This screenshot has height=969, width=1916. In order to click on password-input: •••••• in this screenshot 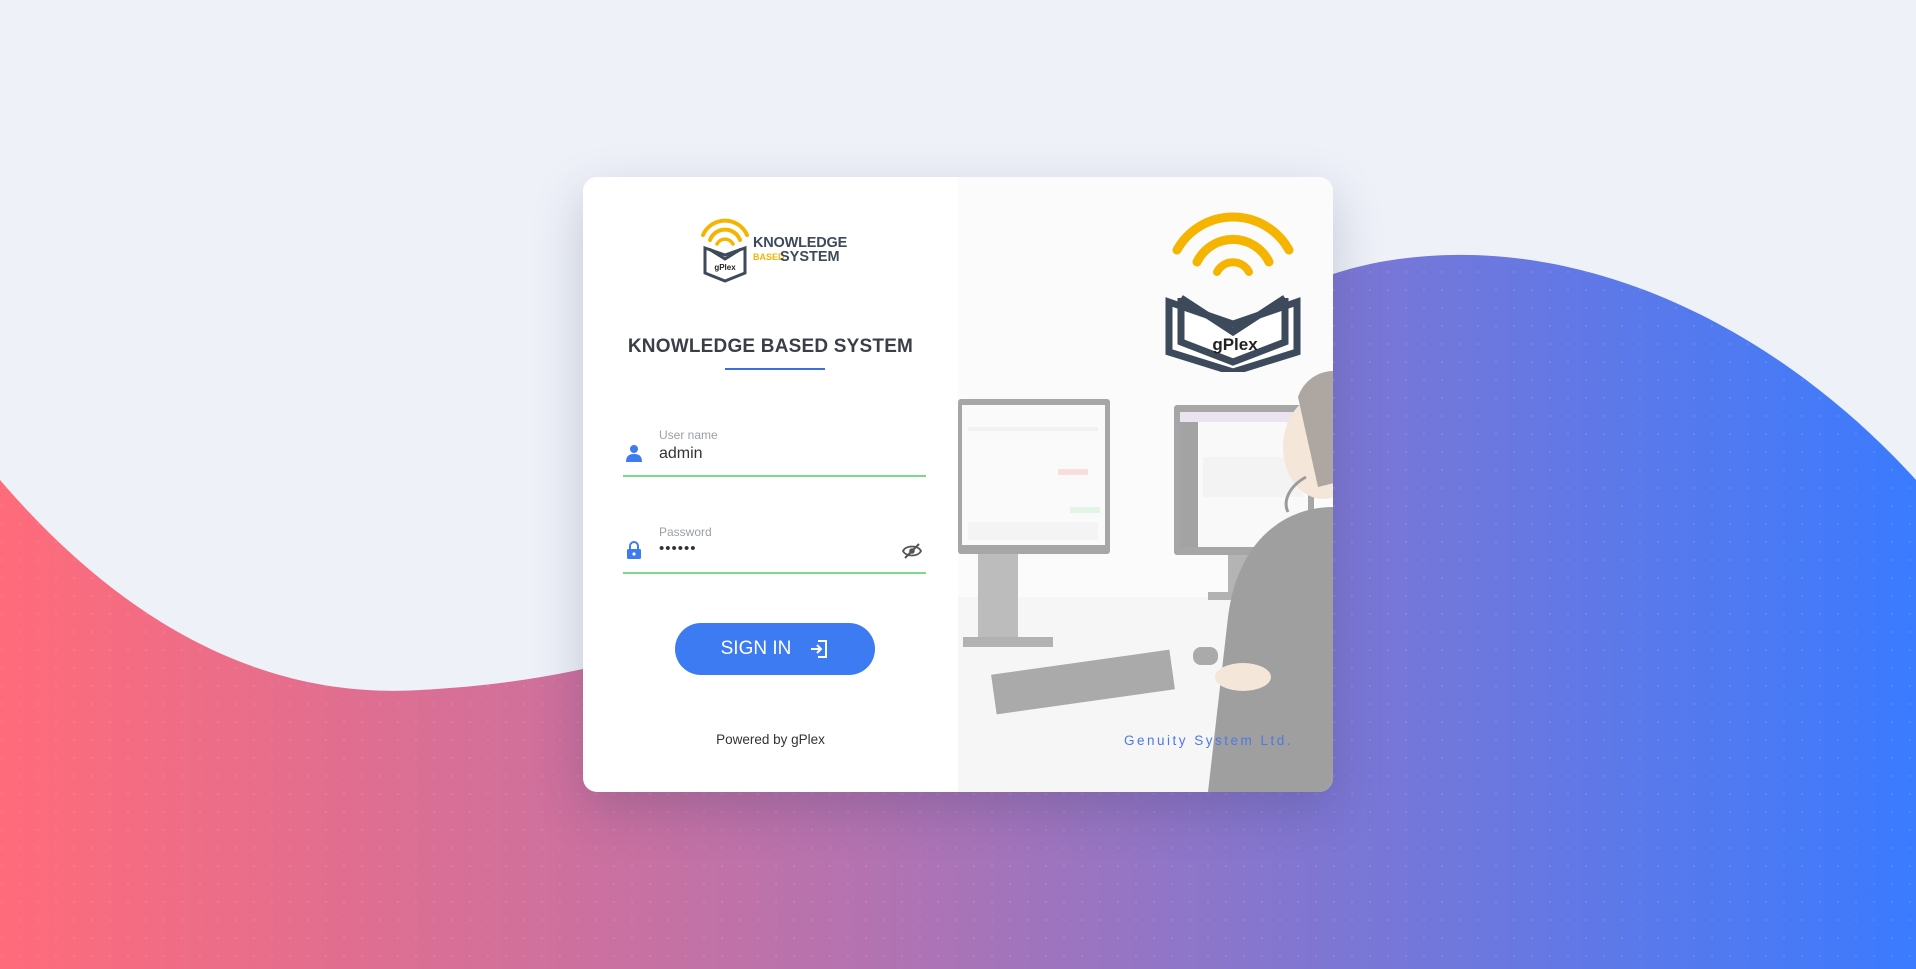, I will do `click(678, 548)`.